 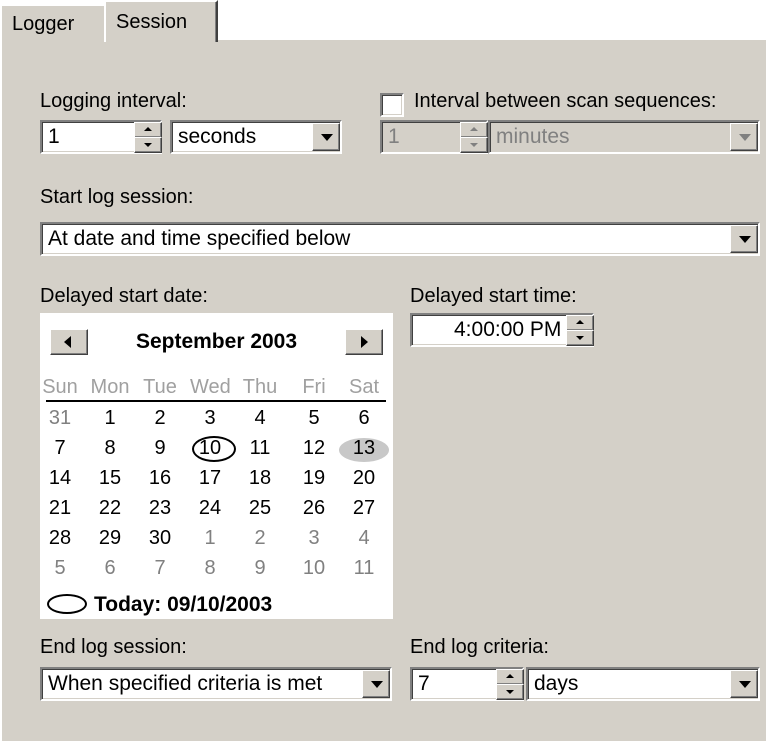 I want to click on calendar-month-title: September 2003, so click(x=216, y=341).